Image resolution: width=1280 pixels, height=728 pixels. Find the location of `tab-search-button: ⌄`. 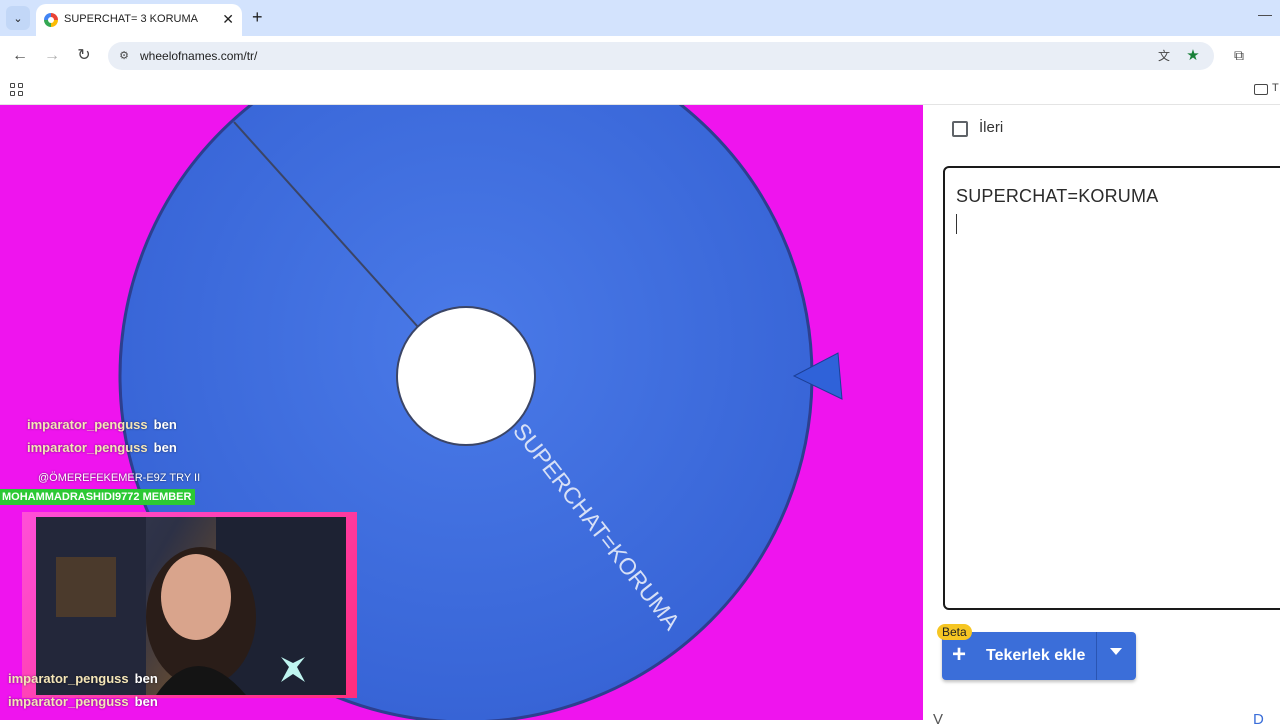

tab-search-button: ⌄ is located at coordinates (18, 18).